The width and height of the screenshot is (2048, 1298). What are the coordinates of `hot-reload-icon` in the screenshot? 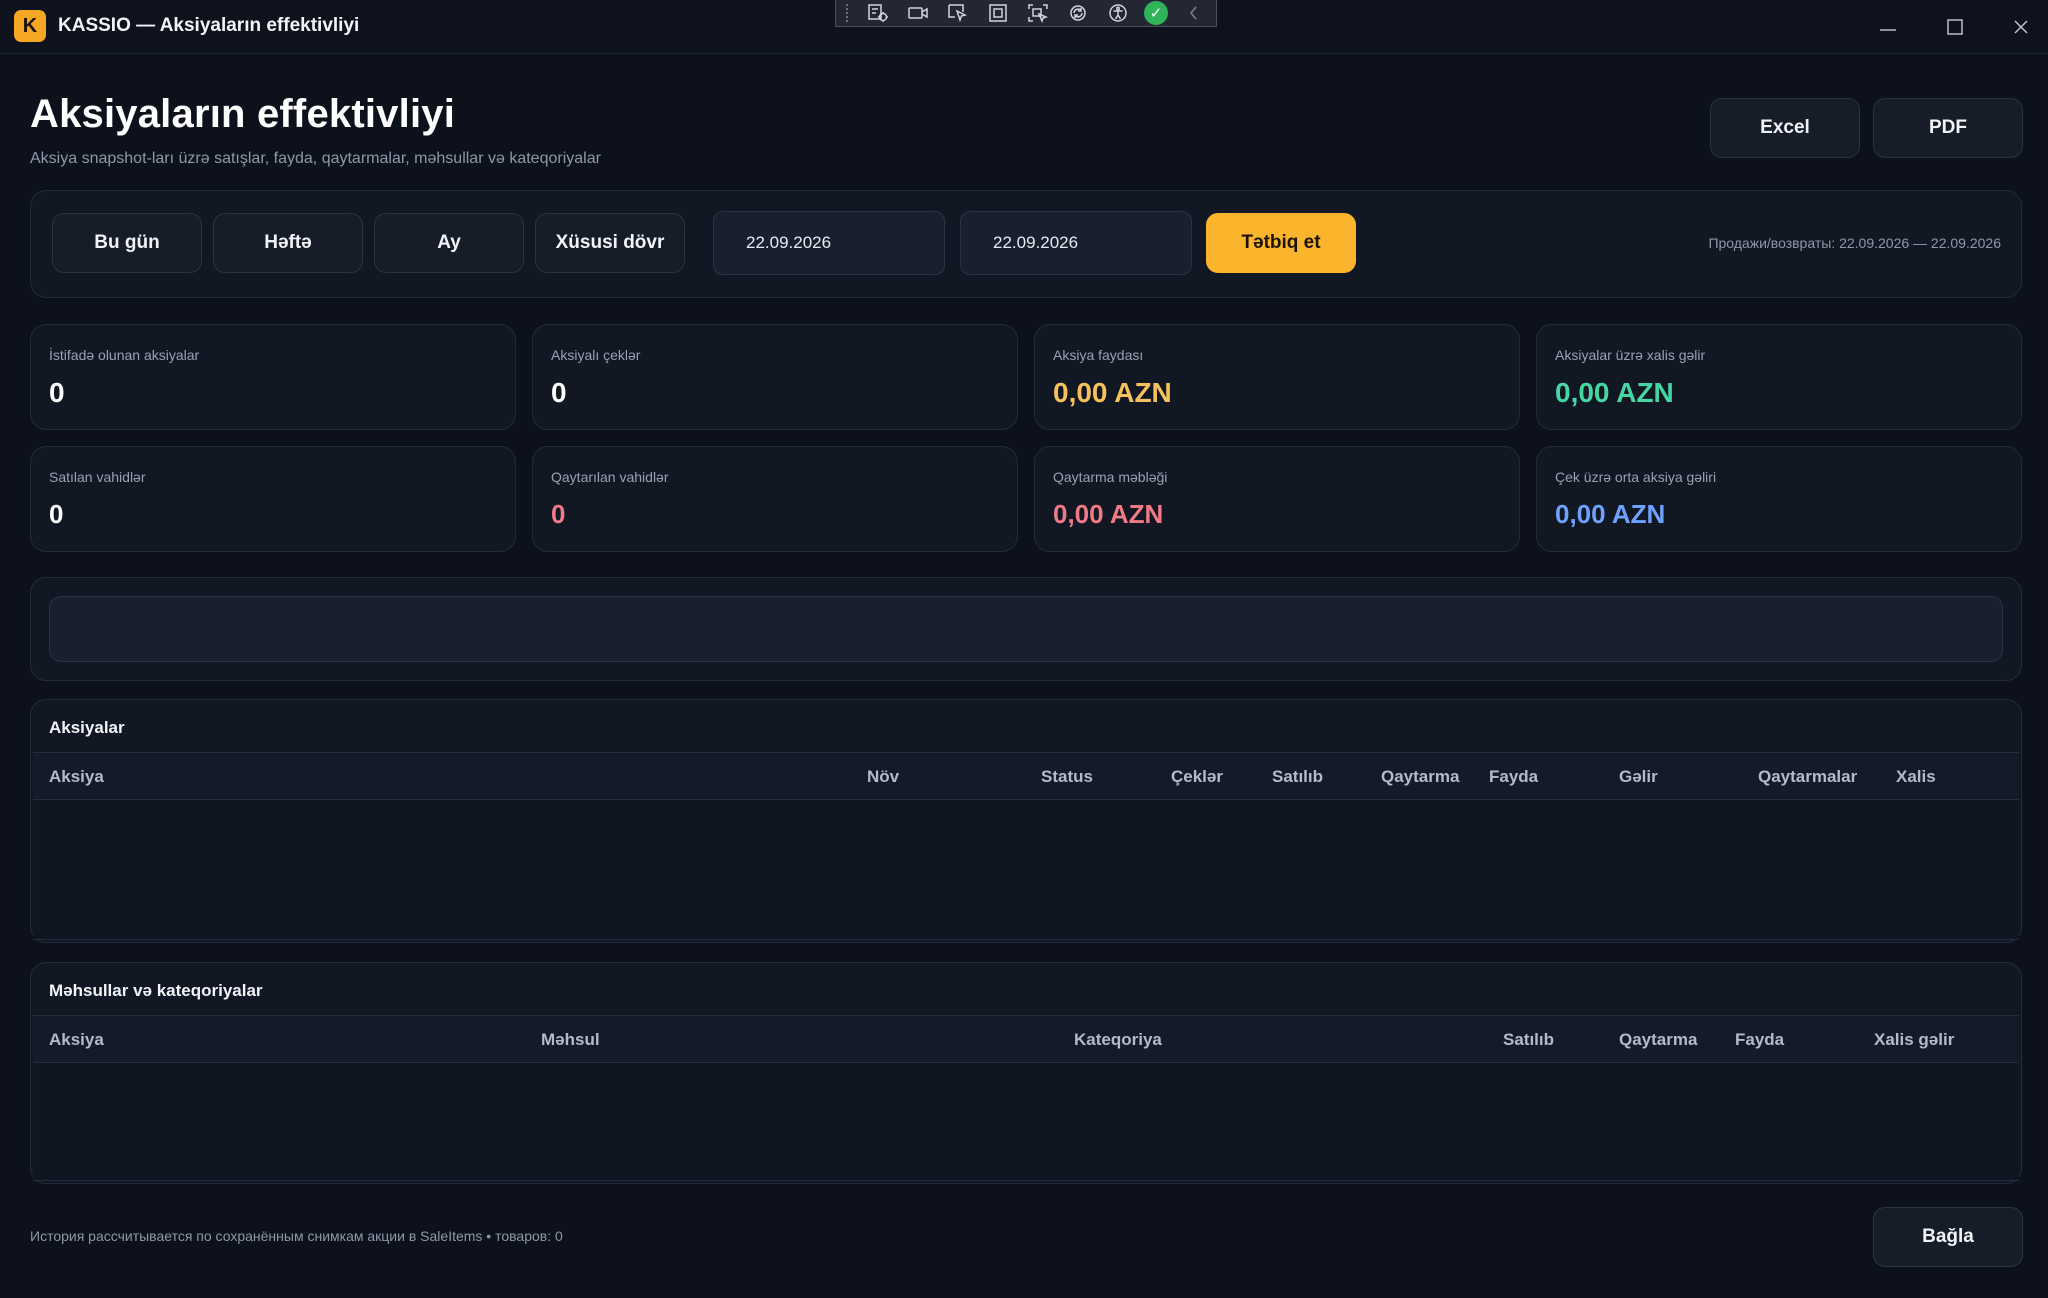 It's located at (1078, 13).